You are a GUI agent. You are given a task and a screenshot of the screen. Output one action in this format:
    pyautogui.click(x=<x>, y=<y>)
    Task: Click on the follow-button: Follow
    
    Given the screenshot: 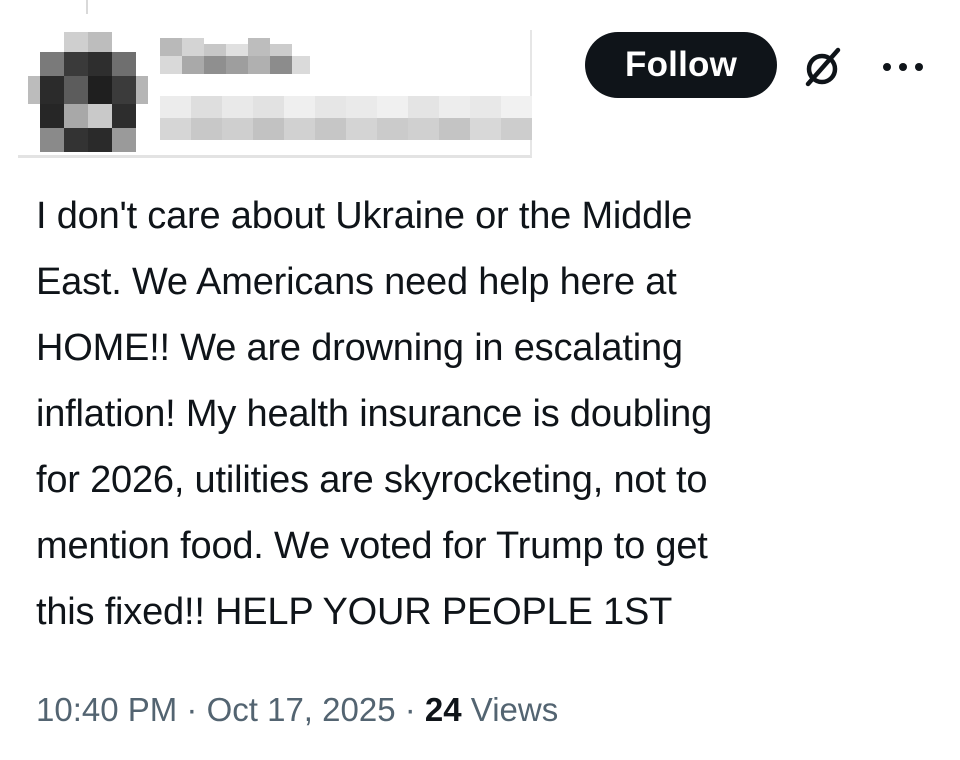 What is the action you would take?
    pyautogui.click(x=681, y=65)
    